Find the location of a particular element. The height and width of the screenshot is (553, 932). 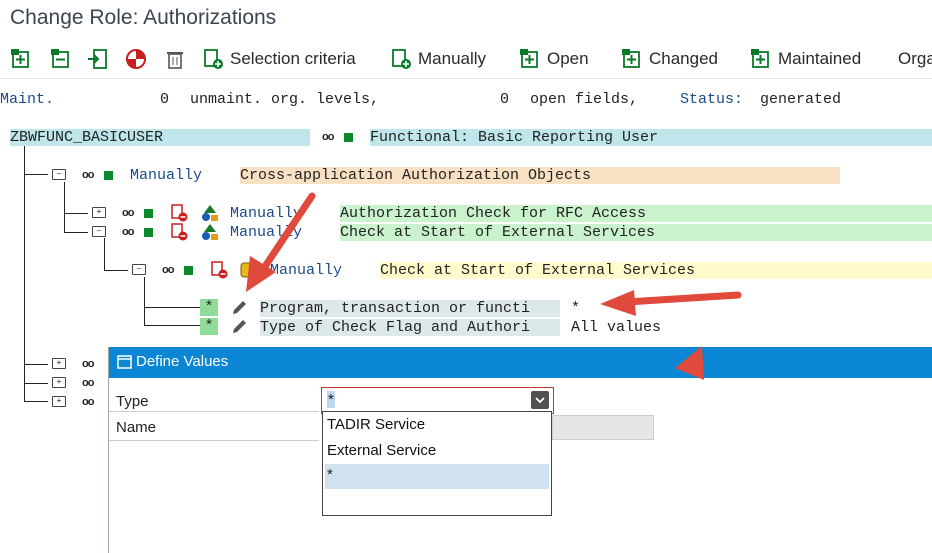

name-field is located at coordinates (603, 427).